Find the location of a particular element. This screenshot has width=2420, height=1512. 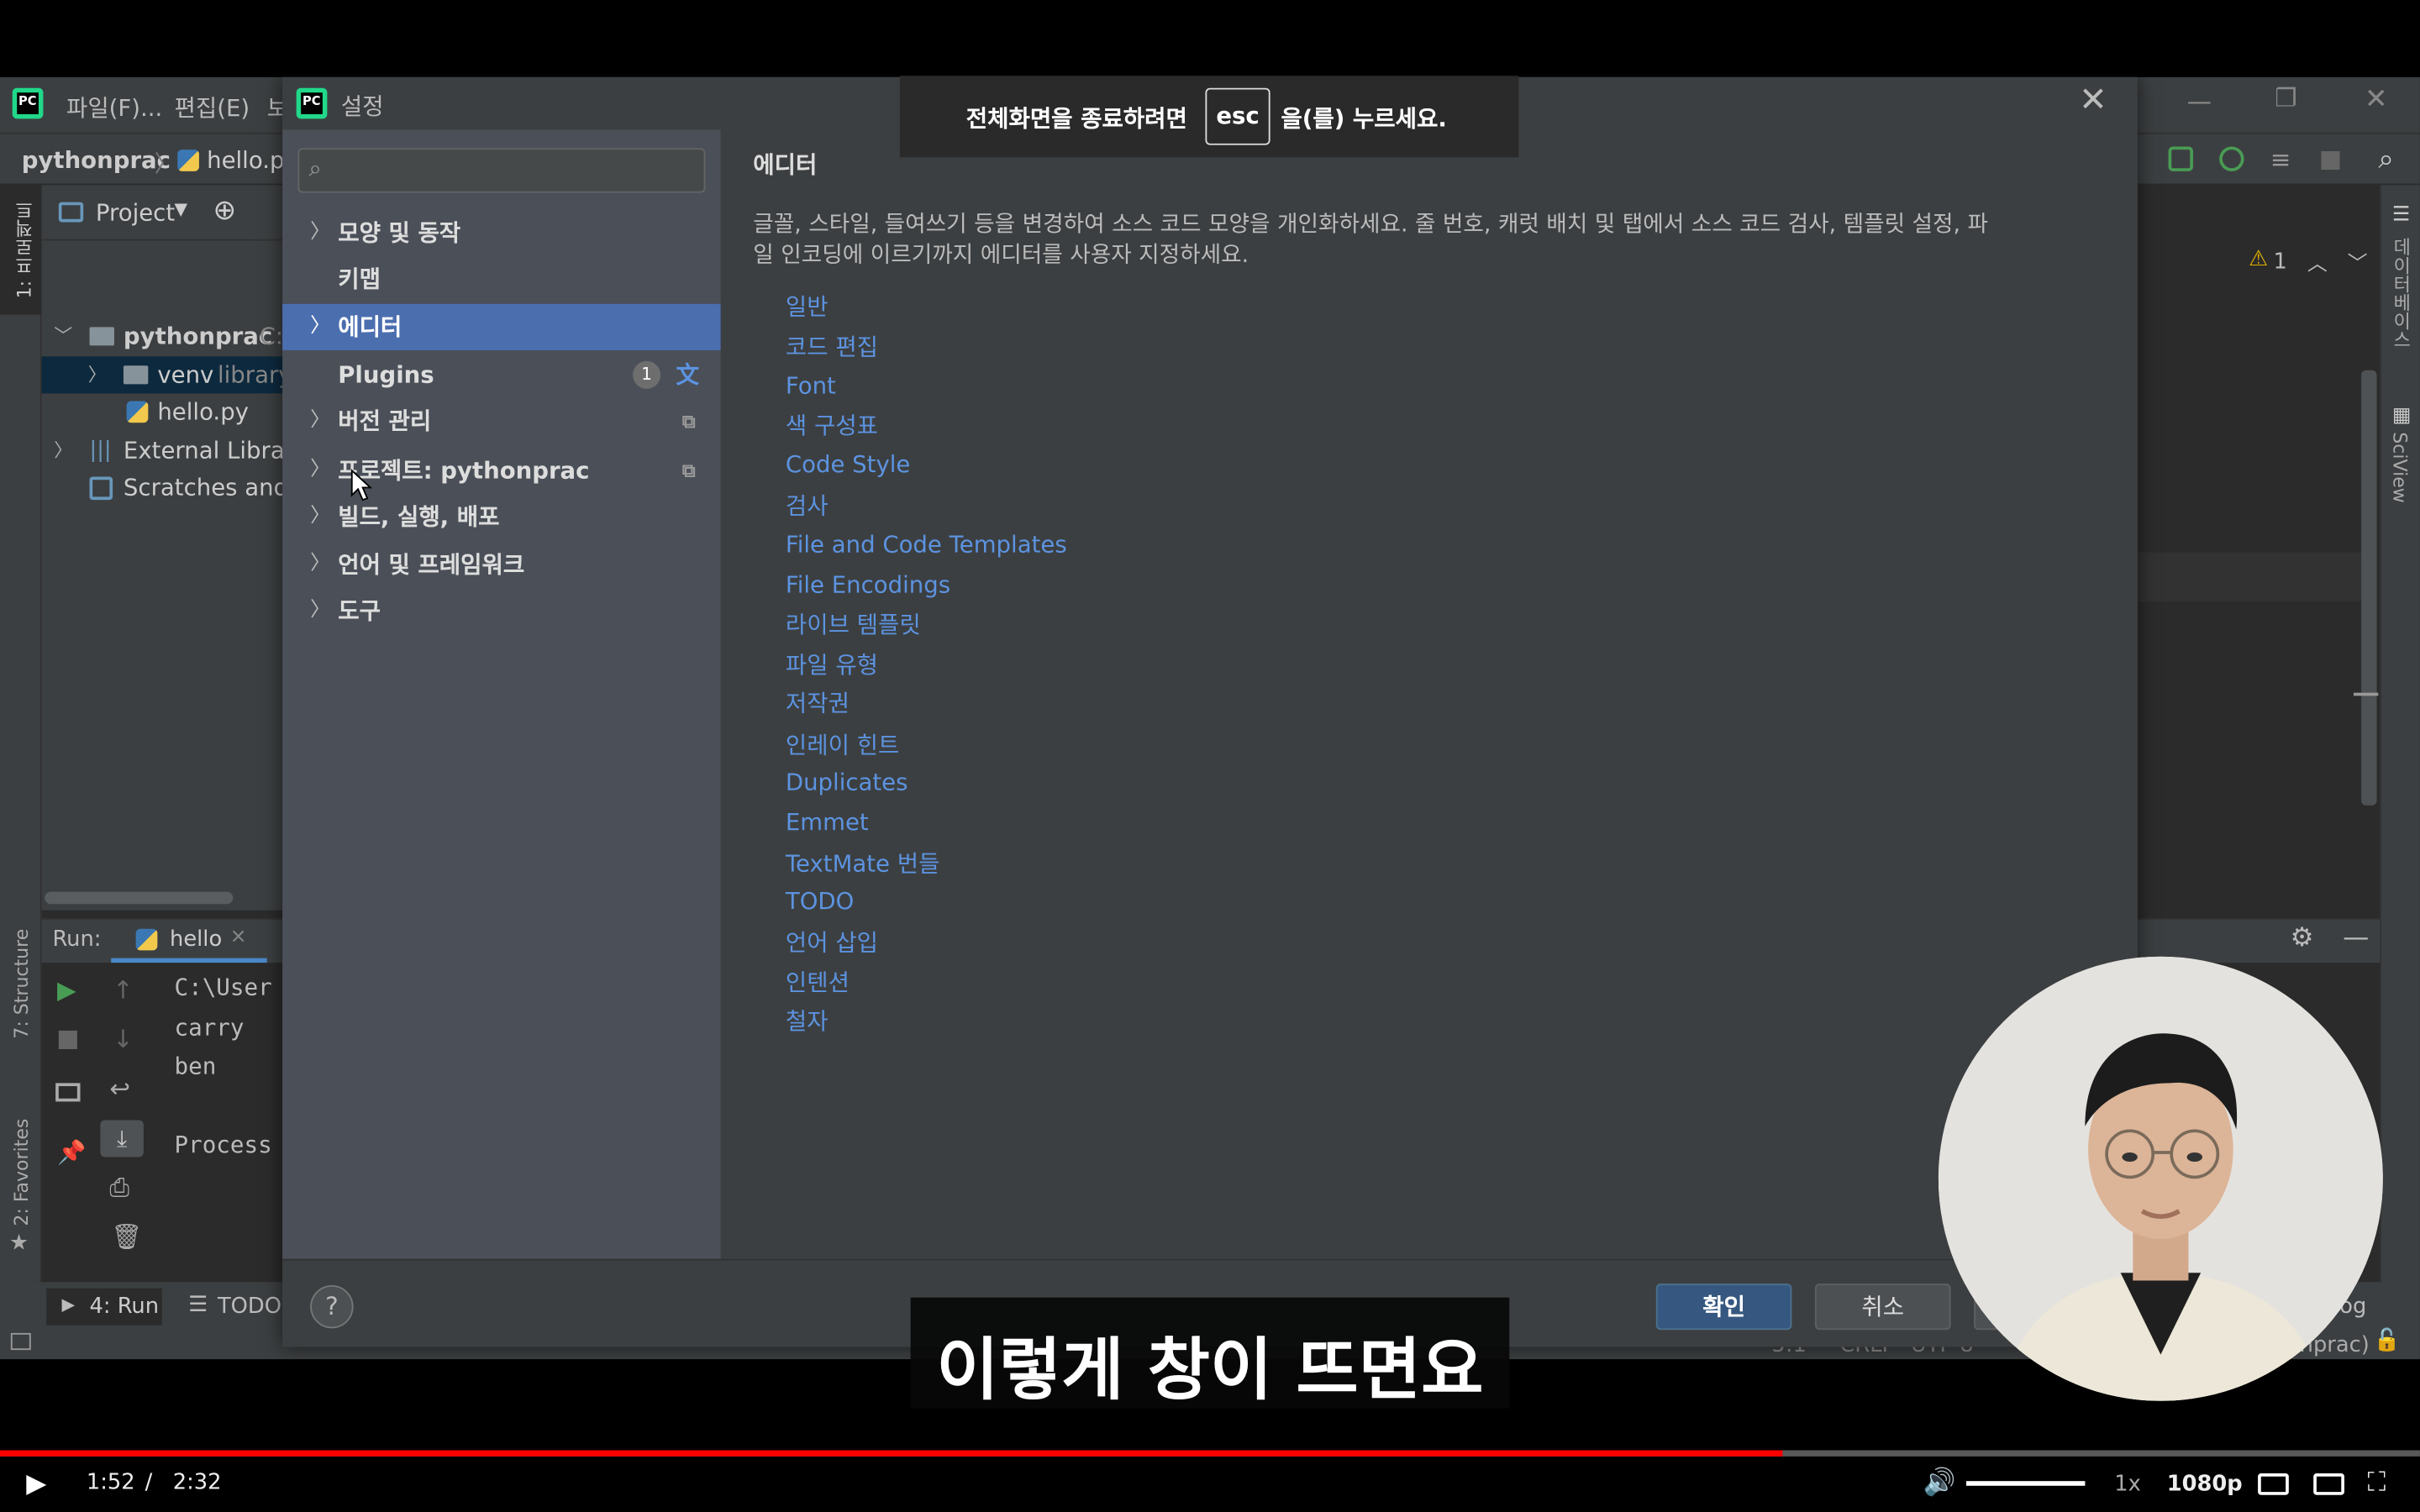

link-spelling: 철자 is located at coordinates (808, 1021).